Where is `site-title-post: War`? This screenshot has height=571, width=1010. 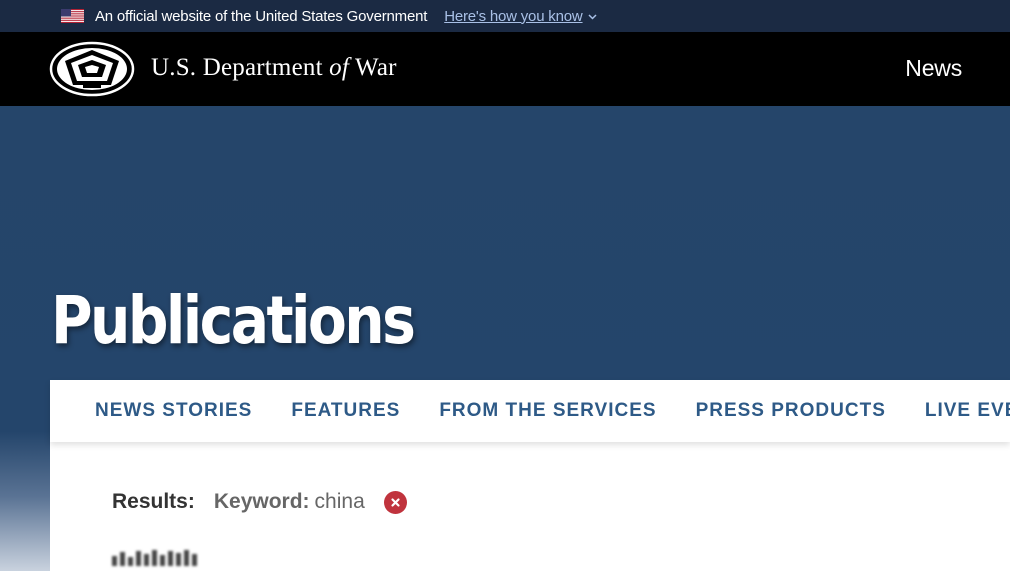
site-title-post: War is located at coordinates (373, 67).